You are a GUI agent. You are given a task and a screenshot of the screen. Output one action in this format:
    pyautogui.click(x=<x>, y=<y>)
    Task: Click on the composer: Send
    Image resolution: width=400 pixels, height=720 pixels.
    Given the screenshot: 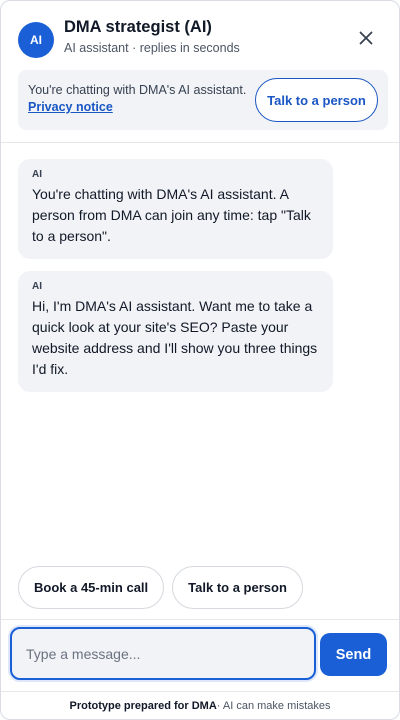 What is the action you would take?
    pyautogui.click(x=200, y=655)
    